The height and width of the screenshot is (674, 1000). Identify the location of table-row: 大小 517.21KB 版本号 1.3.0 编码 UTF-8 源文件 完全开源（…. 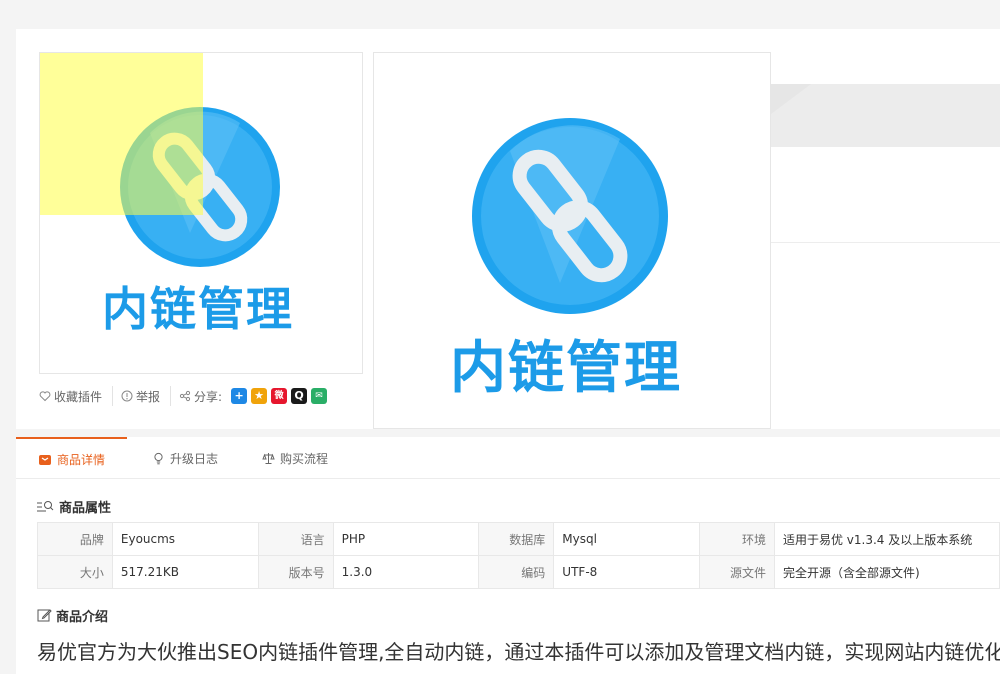
(518, 572).